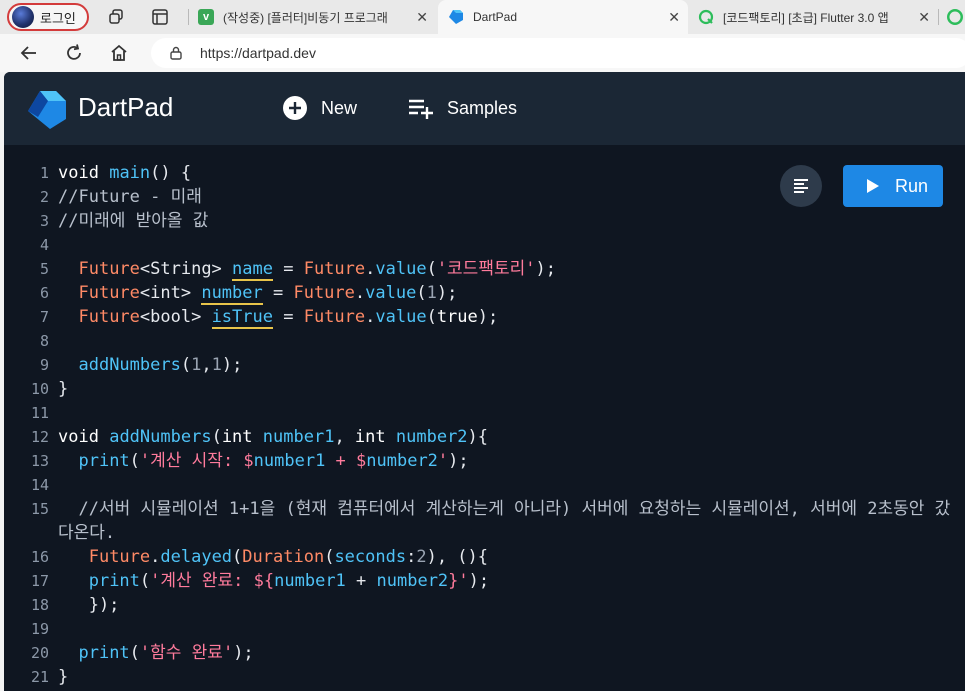 The width and height of the screenshot is (965, 691). I want to click on code-line: 17 print('계산 완료: ${number1 + number2}');, so click(484, 581).